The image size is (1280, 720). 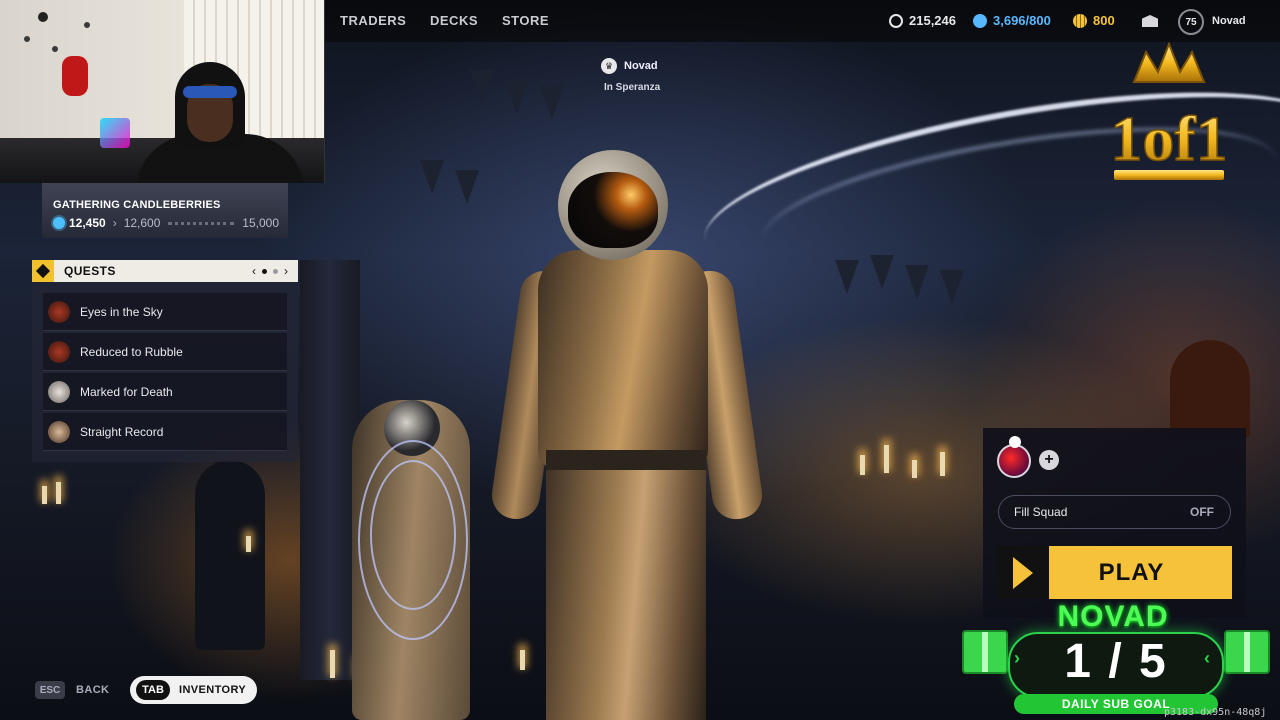 What do you see at coordinates (142, 223) in the screenshot?
I see `season-next-points: 12,600` at bounding box center [142, 223].